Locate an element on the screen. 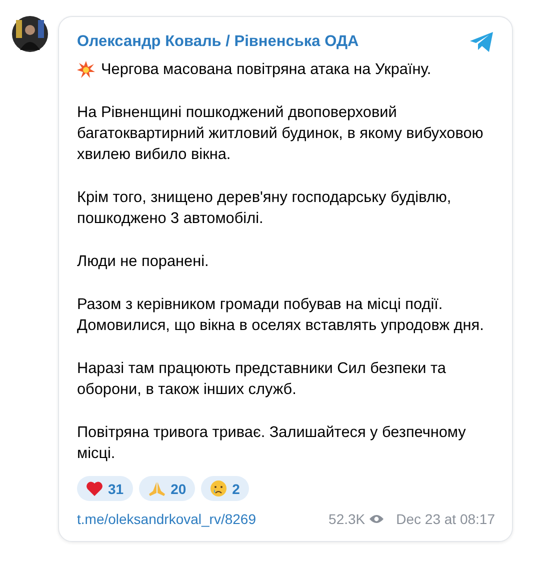 The width and height of the screenshot is (552, 567). reaction-button: 20 is located at coordinates (167, 488).